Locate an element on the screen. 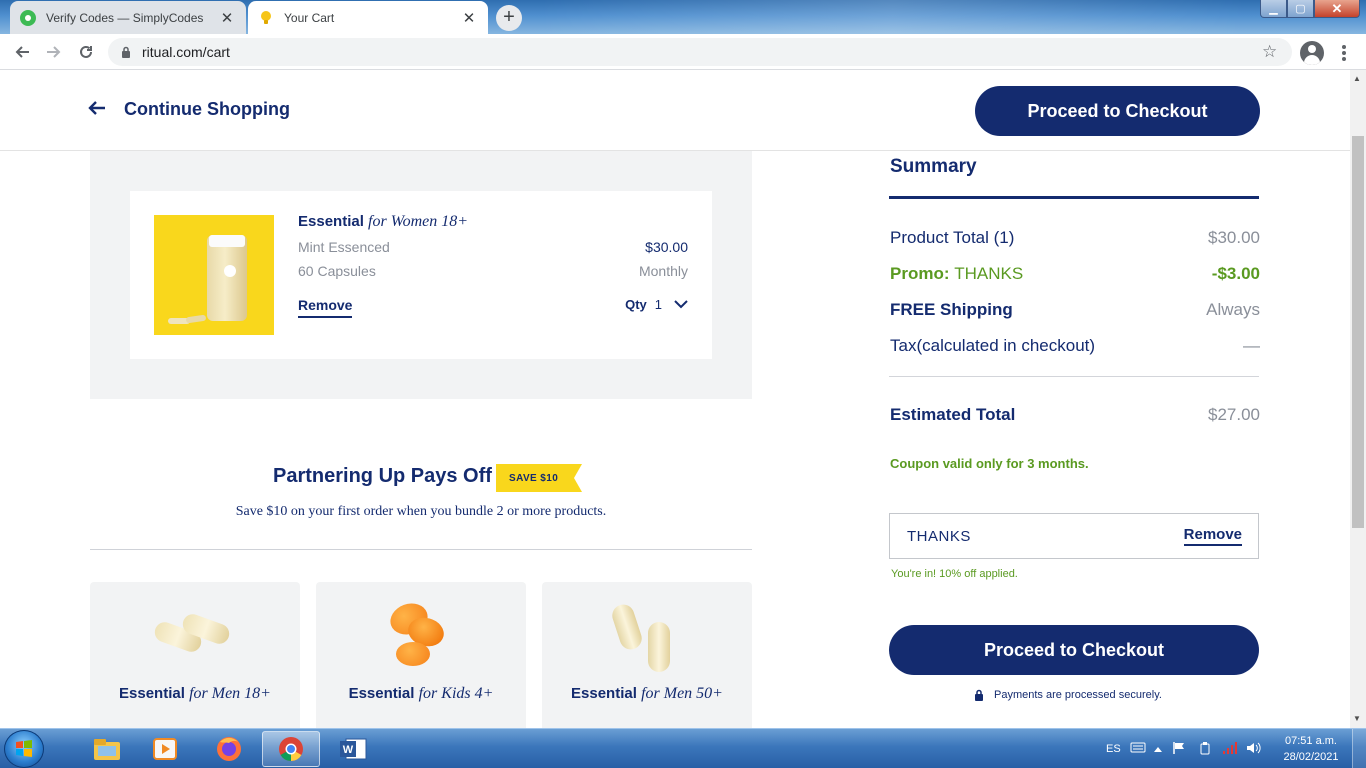 Image resolution: width=1366 pixels, height=768 pixels. secure-payments-note: Payments are processed securely. is located at coordinates (1068, 695).